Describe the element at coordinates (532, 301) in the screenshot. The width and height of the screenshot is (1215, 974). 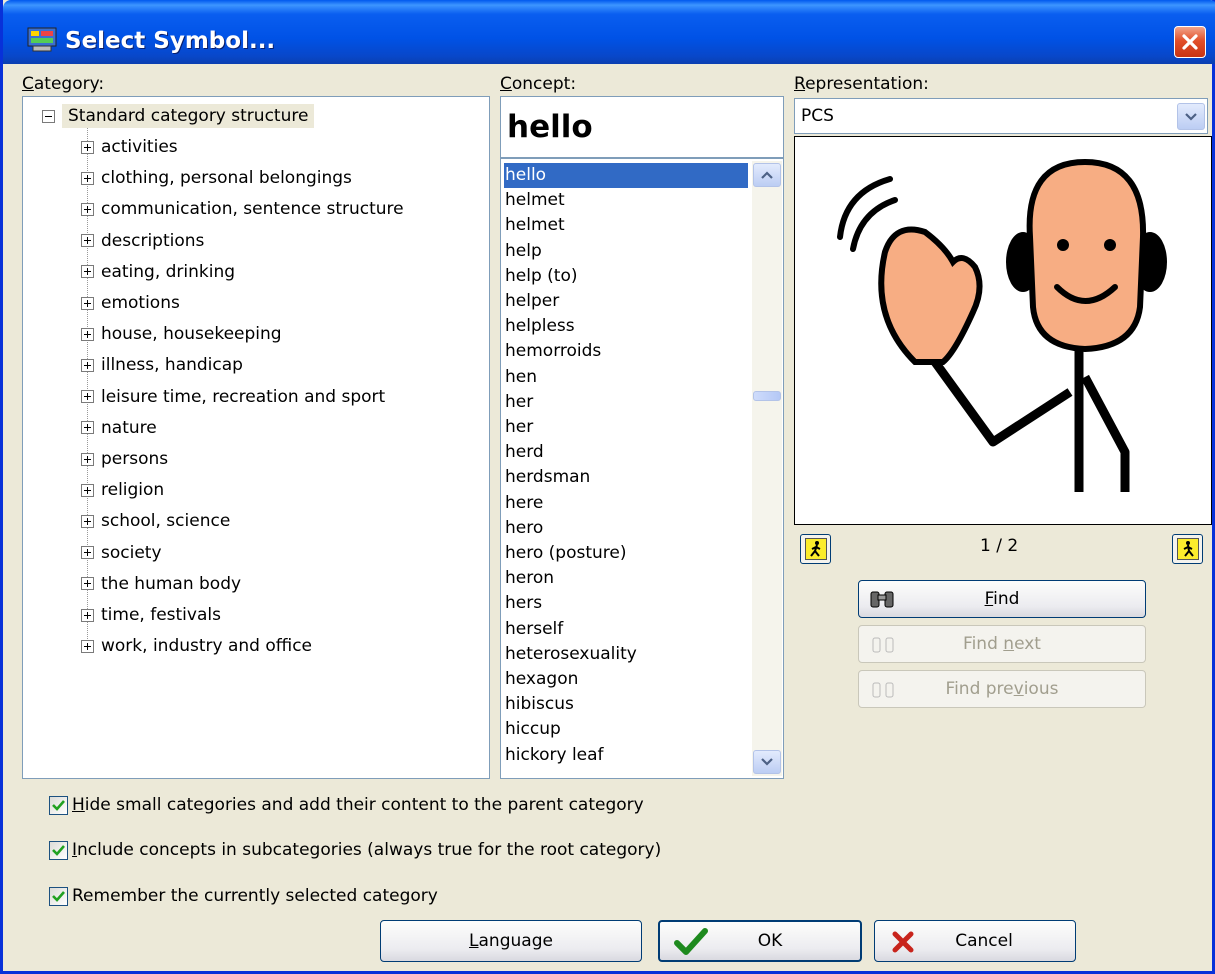
I see `concept-list-item: helper` at that location.